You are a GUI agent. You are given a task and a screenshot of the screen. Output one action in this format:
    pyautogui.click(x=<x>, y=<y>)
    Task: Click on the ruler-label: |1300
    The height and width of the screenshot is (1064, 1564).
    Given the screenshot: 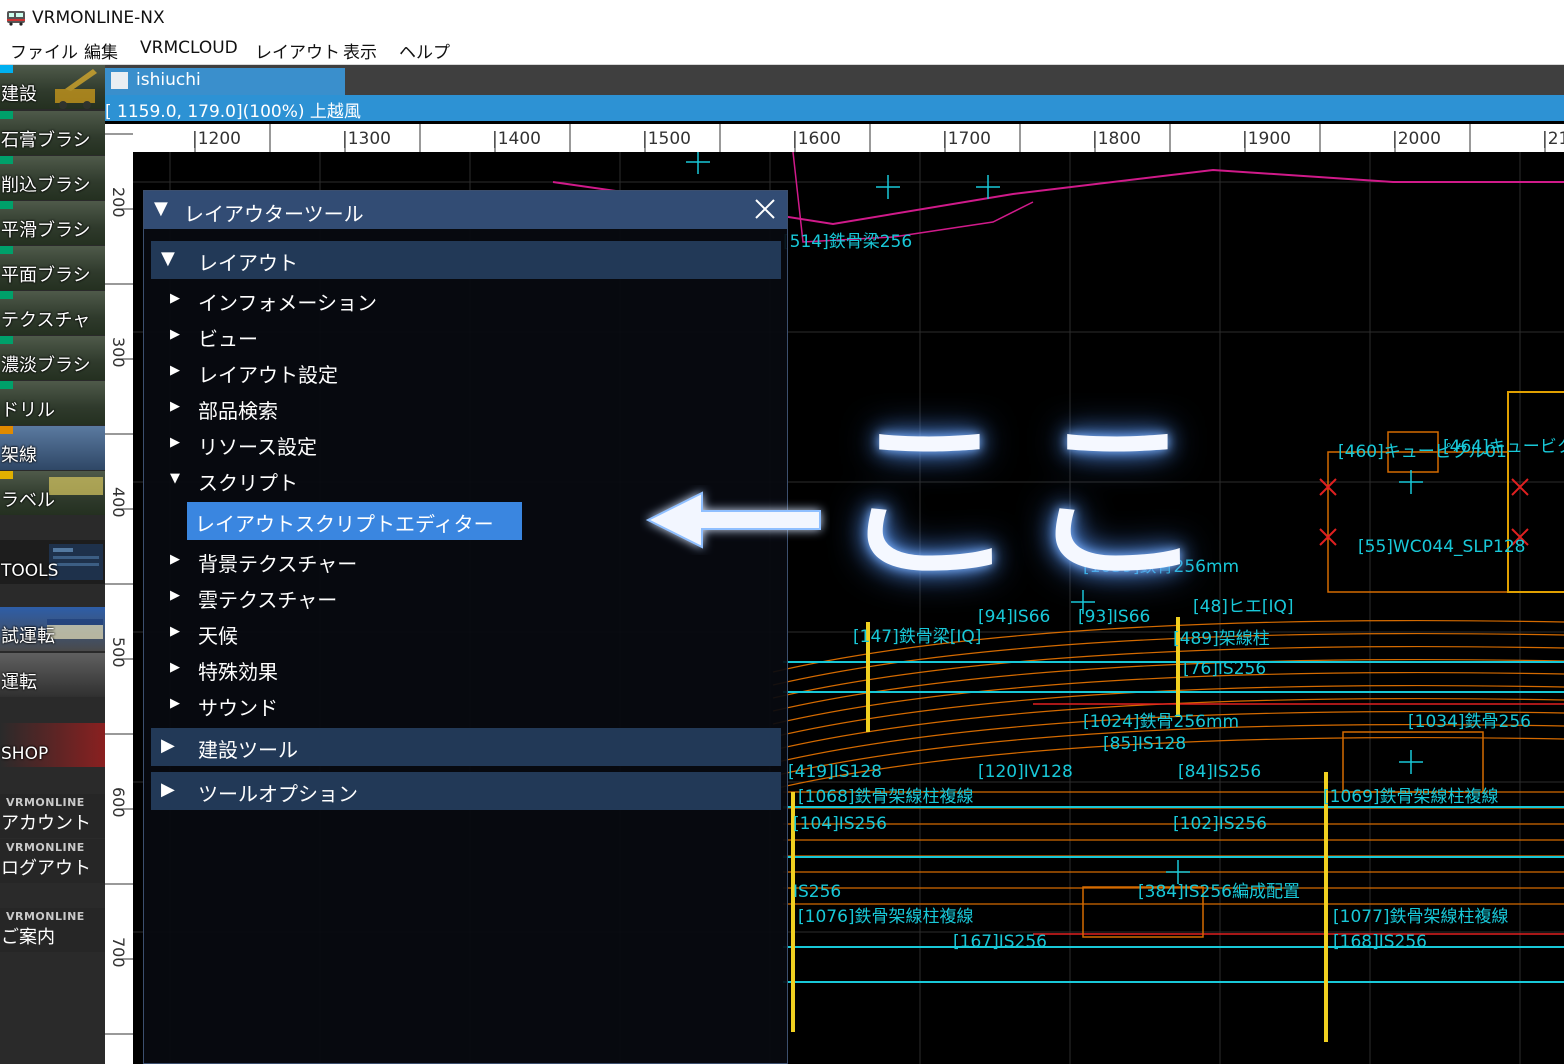 What is the action you would take?
    pyautogui.click(x=366, y=139)
    